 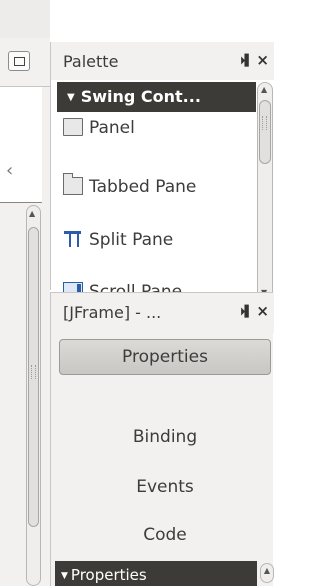 I want to click on editor-area, so click(x=21, y=144).